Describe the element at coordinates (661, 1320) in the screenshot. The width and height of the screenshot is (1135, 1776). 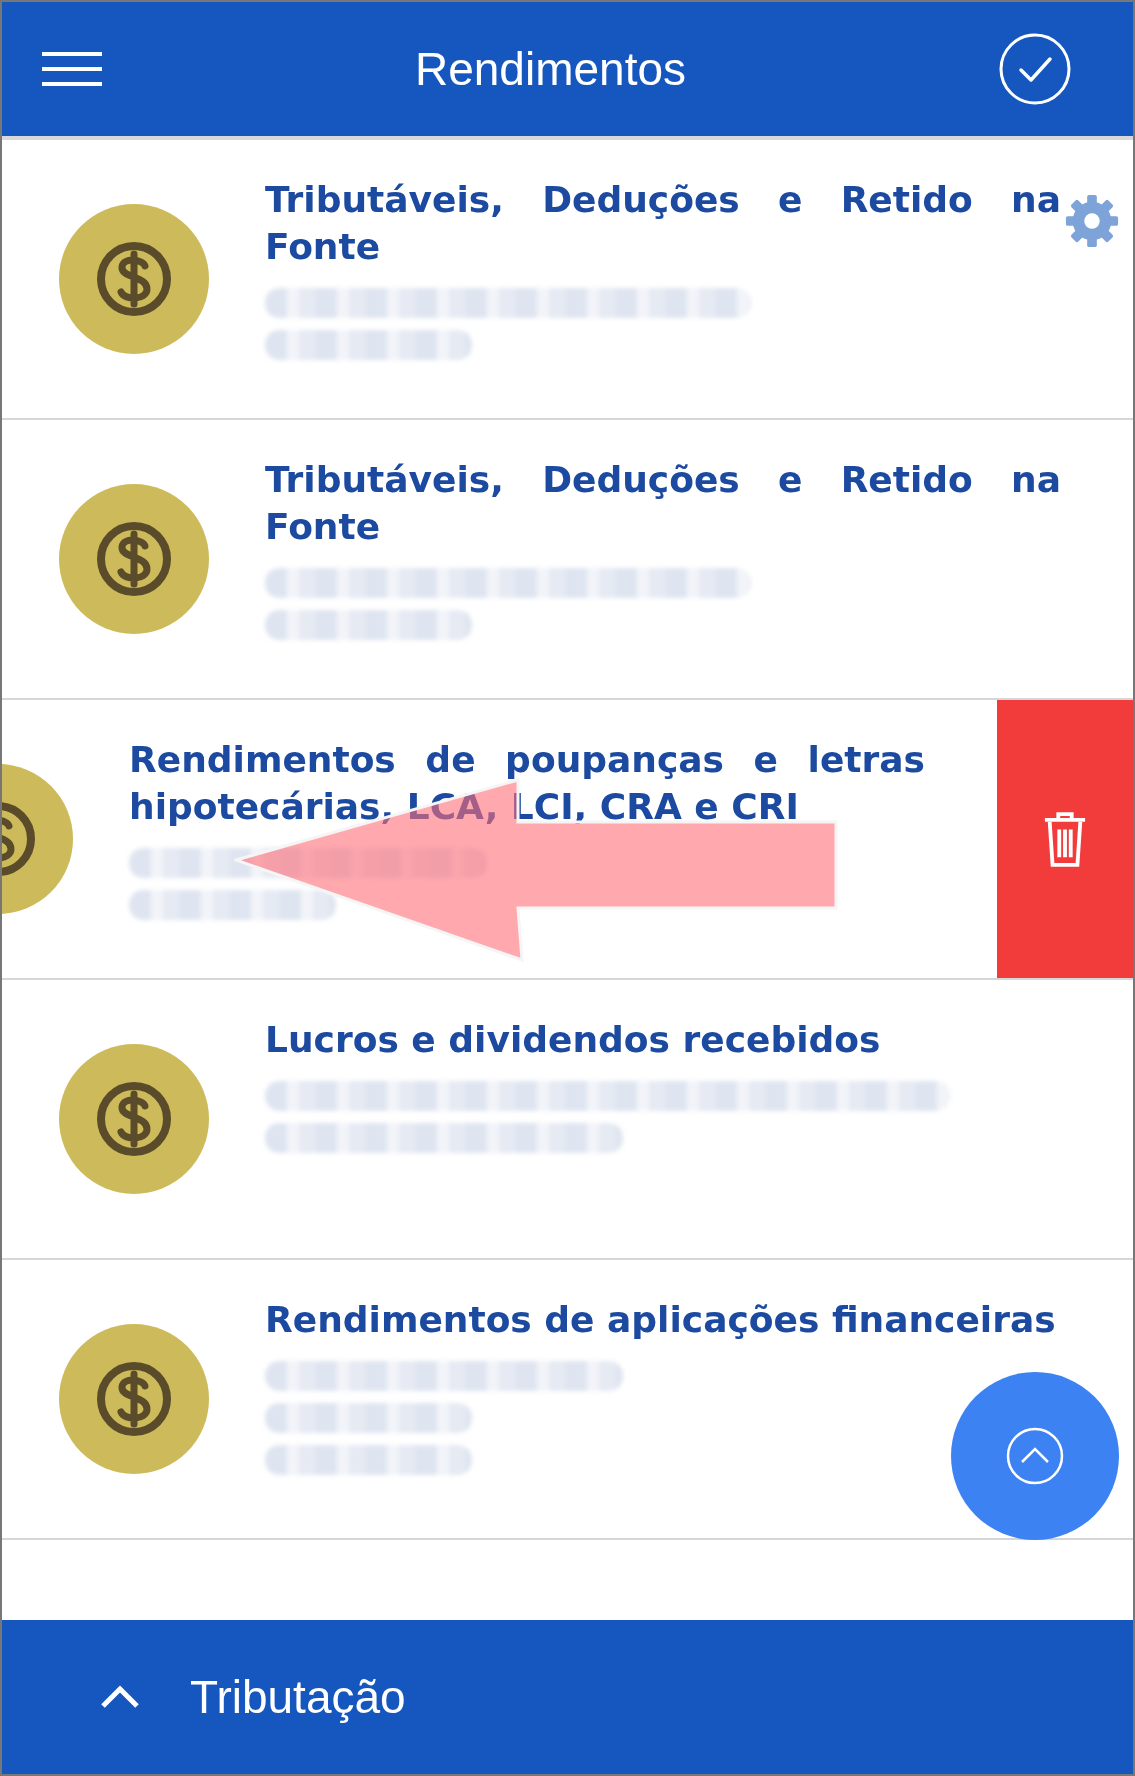
I see `item-title: Rendimentos de aplicações financeiras` at that location.